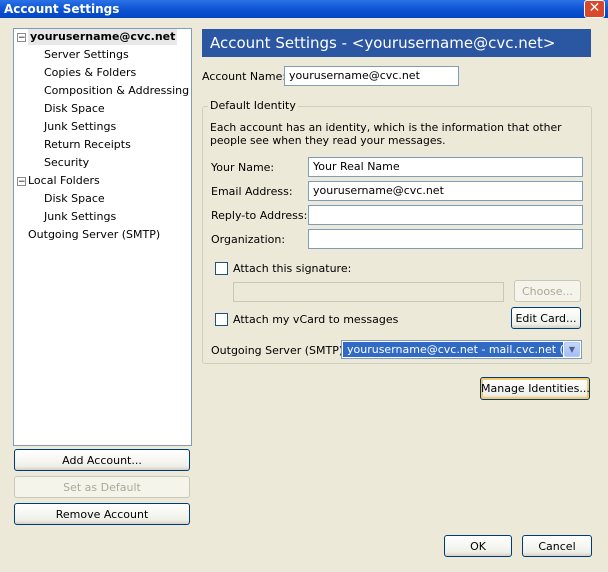 The height and width of the screenshot is (572, 608). What do you see at coordinates (221, 319) in the screenshot?
I see `attach-vcard-checkbox` at bounding box center [221, 319].